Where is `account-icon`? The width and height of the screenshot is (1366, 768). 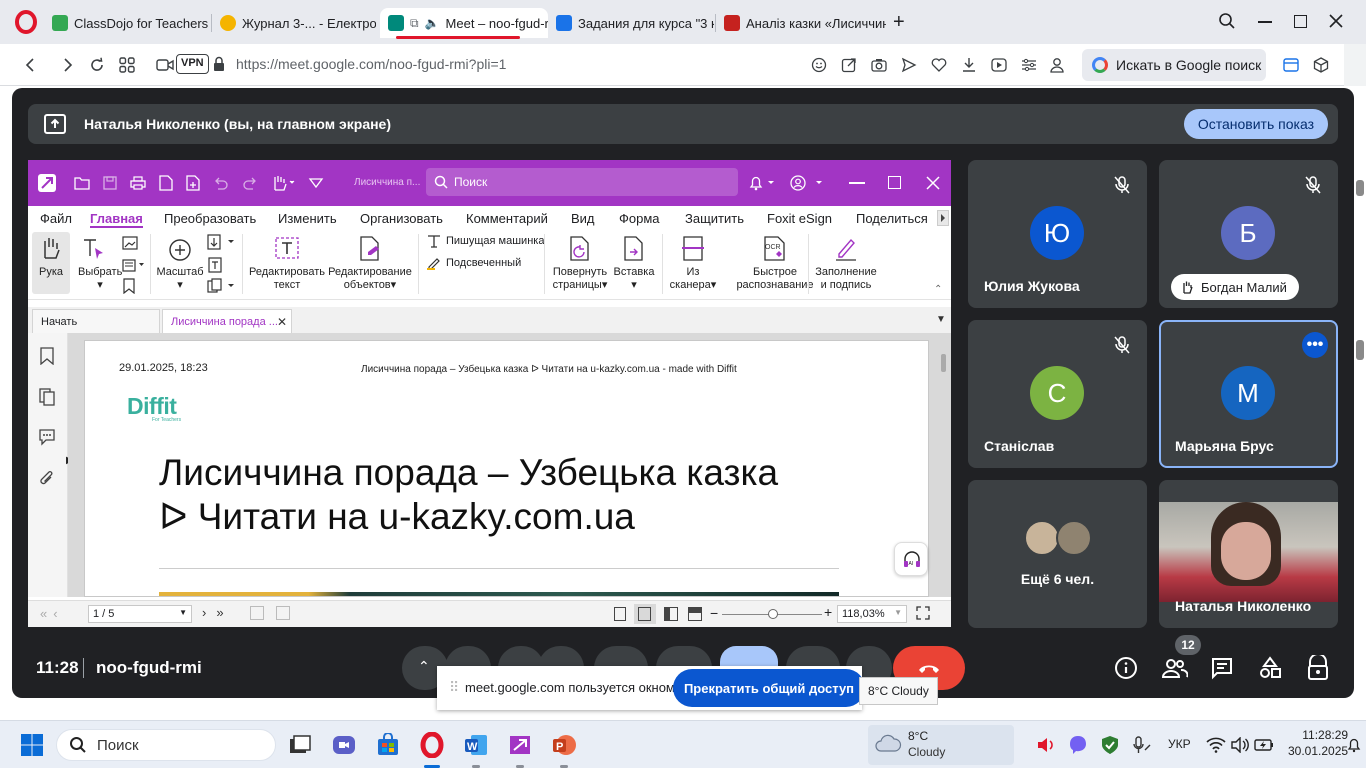 account-icon is located at coordinates (807, 183).